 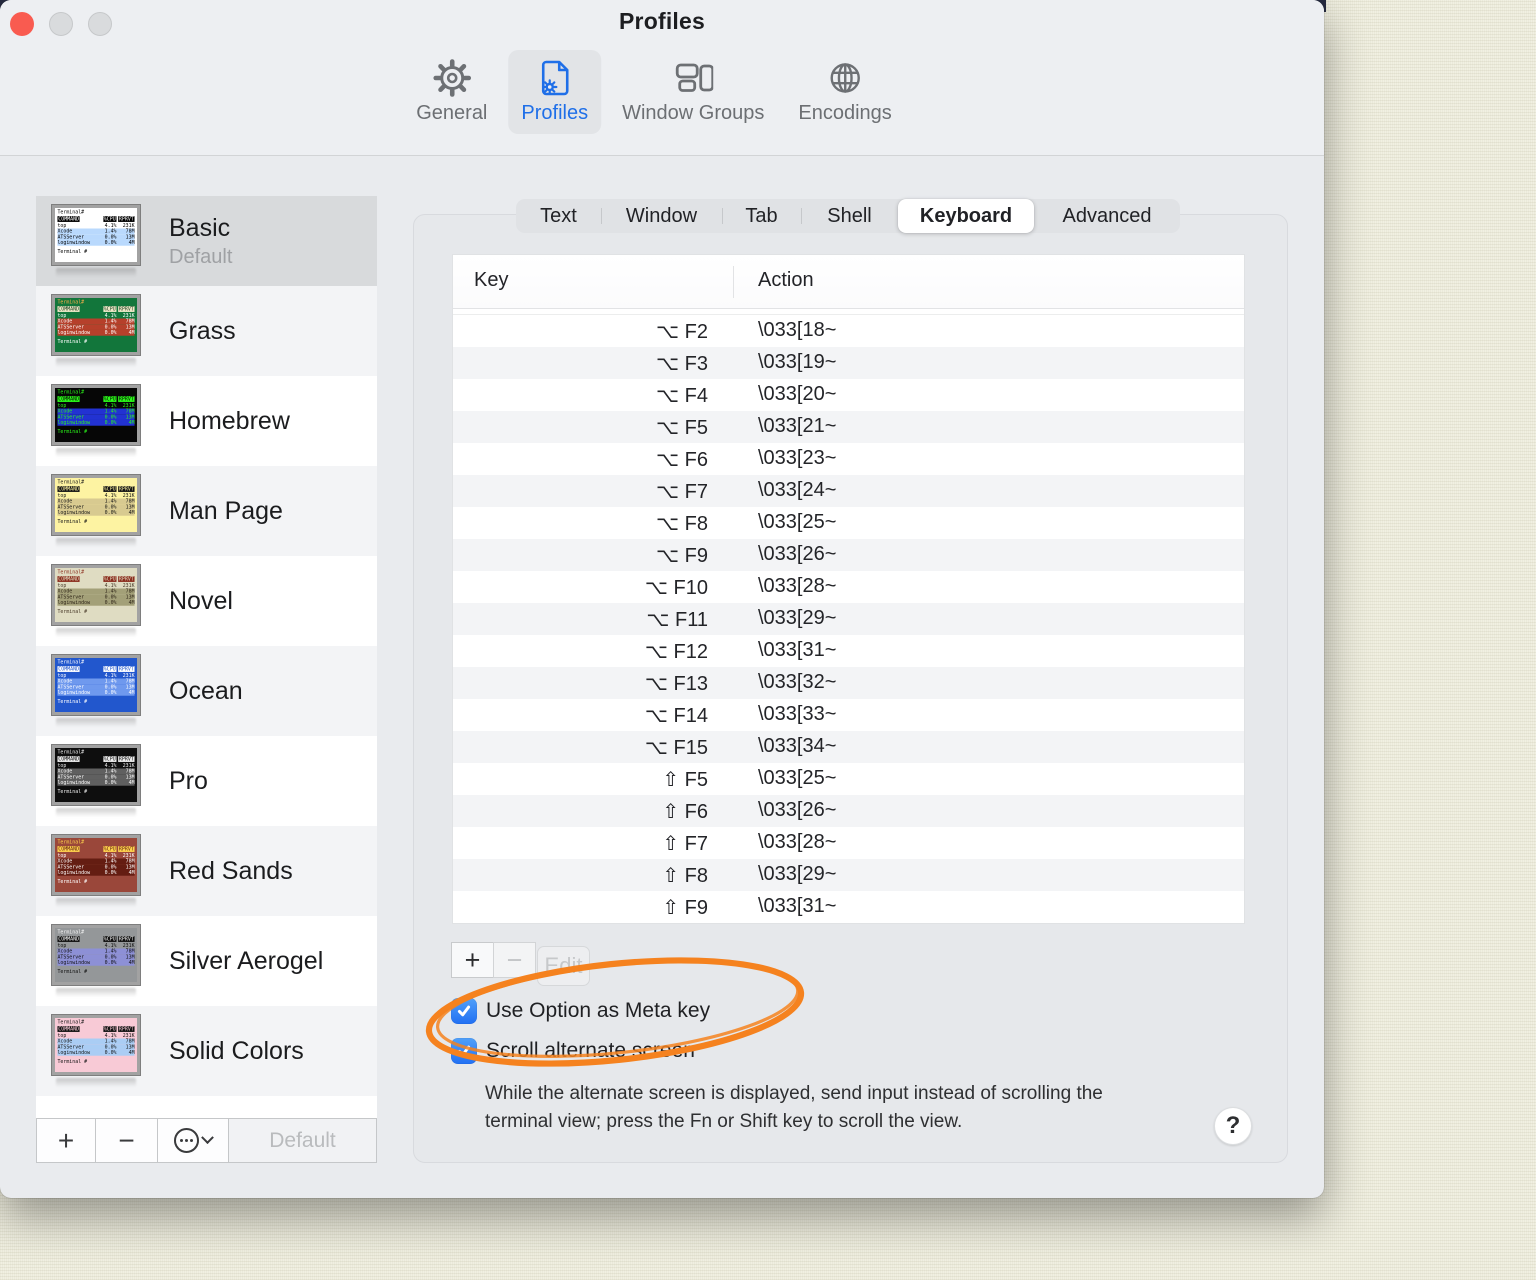 What do you see at coordinates (193, 1140) in the screenshot?
I see `profile-actions-menu-button` at bounding box center [193, 1140].